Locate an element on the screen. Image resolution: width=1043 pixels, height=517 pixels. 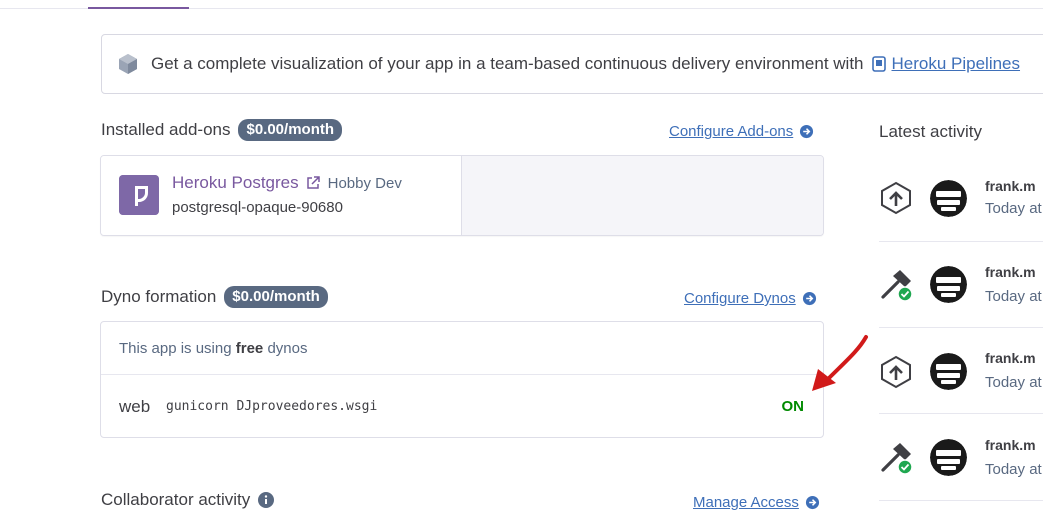
pipeline-icon is located at coordinates (878, 64).